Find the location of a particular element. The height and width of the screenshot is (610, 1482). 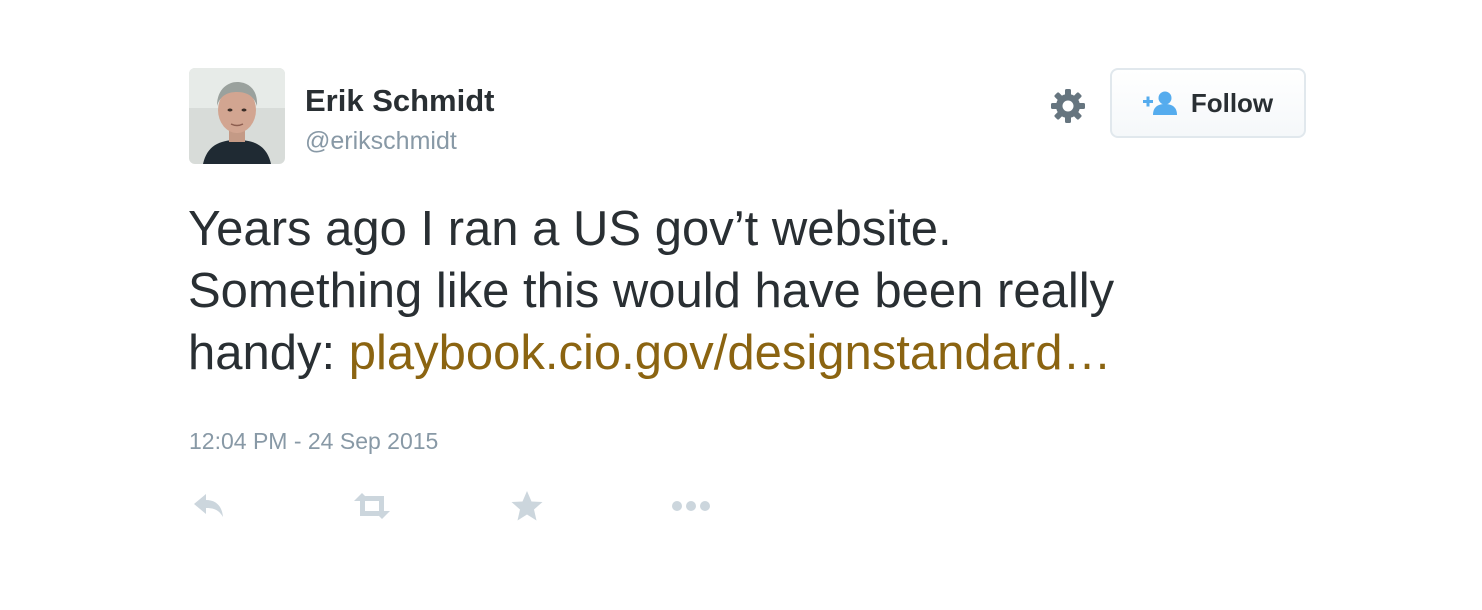

reply-icon is located at coordinates (208, 506).